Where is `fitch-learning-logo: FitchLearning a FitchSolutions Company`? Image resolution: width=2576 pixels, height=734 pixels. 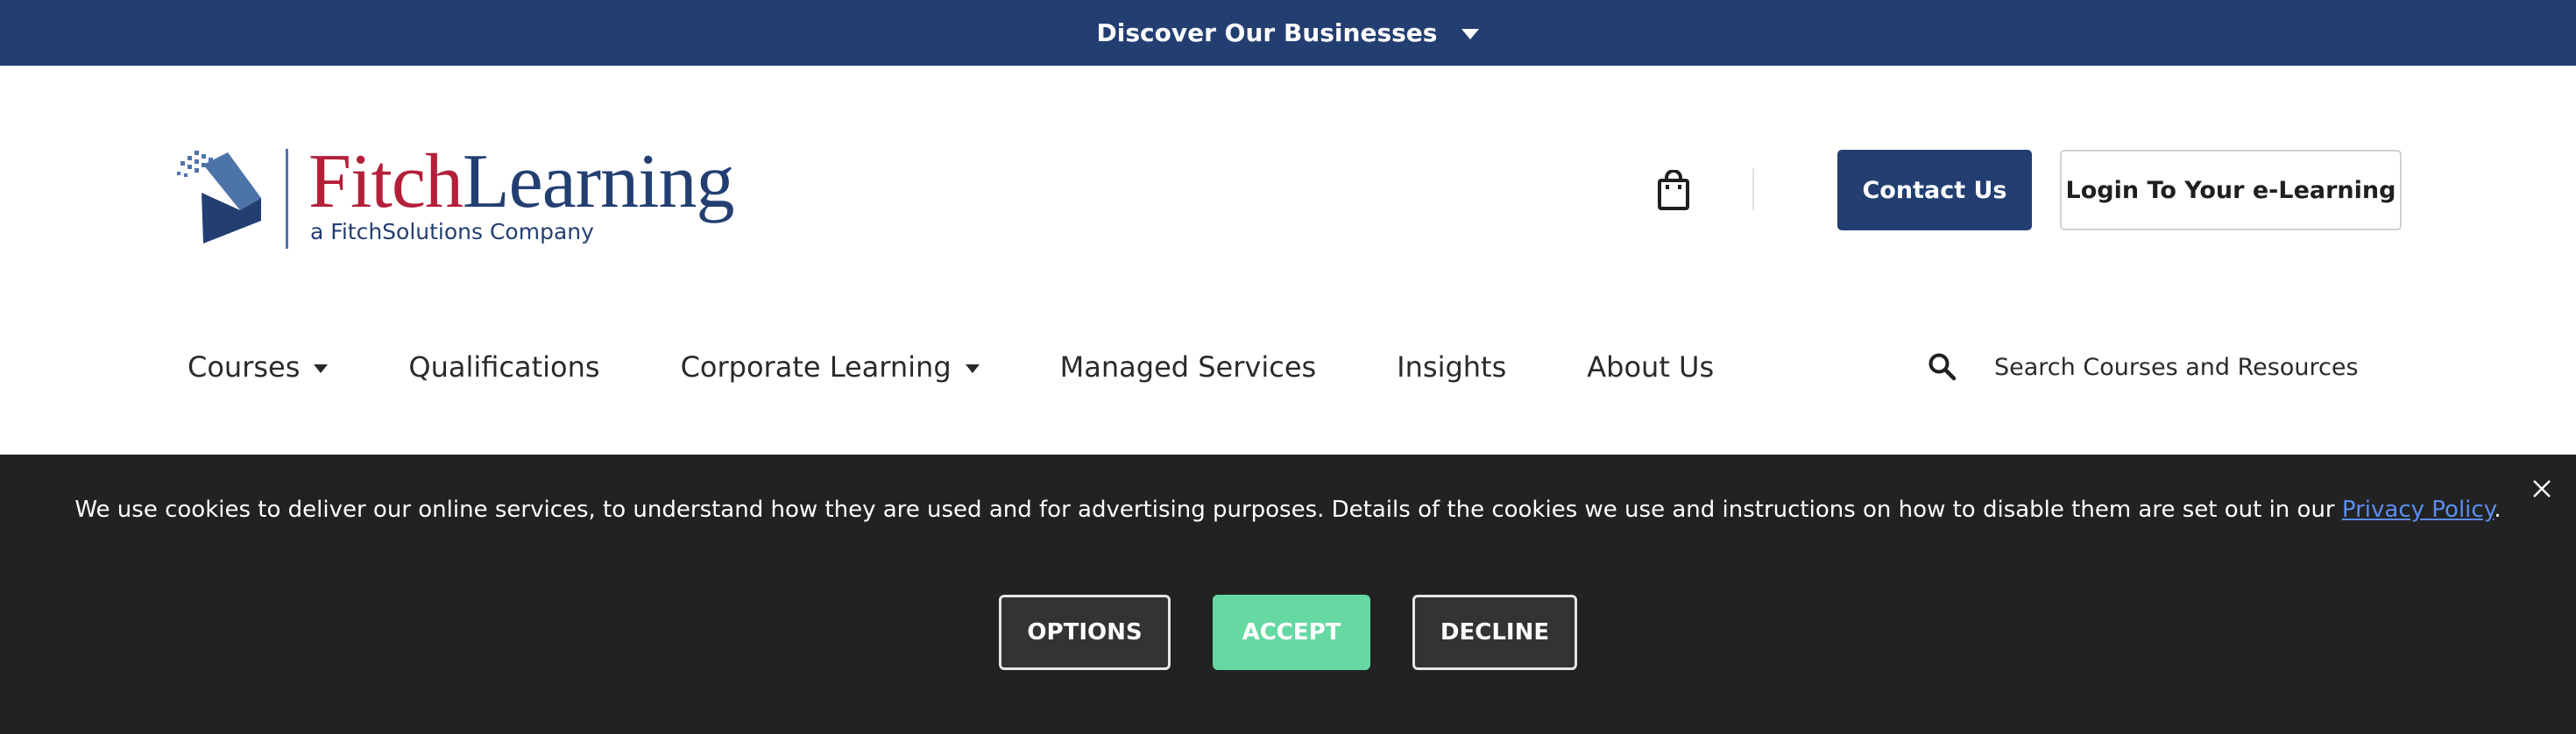
fitch-learning-logo: FitchLearning a FitchSolutions Company is located at coordinates (456, 197).